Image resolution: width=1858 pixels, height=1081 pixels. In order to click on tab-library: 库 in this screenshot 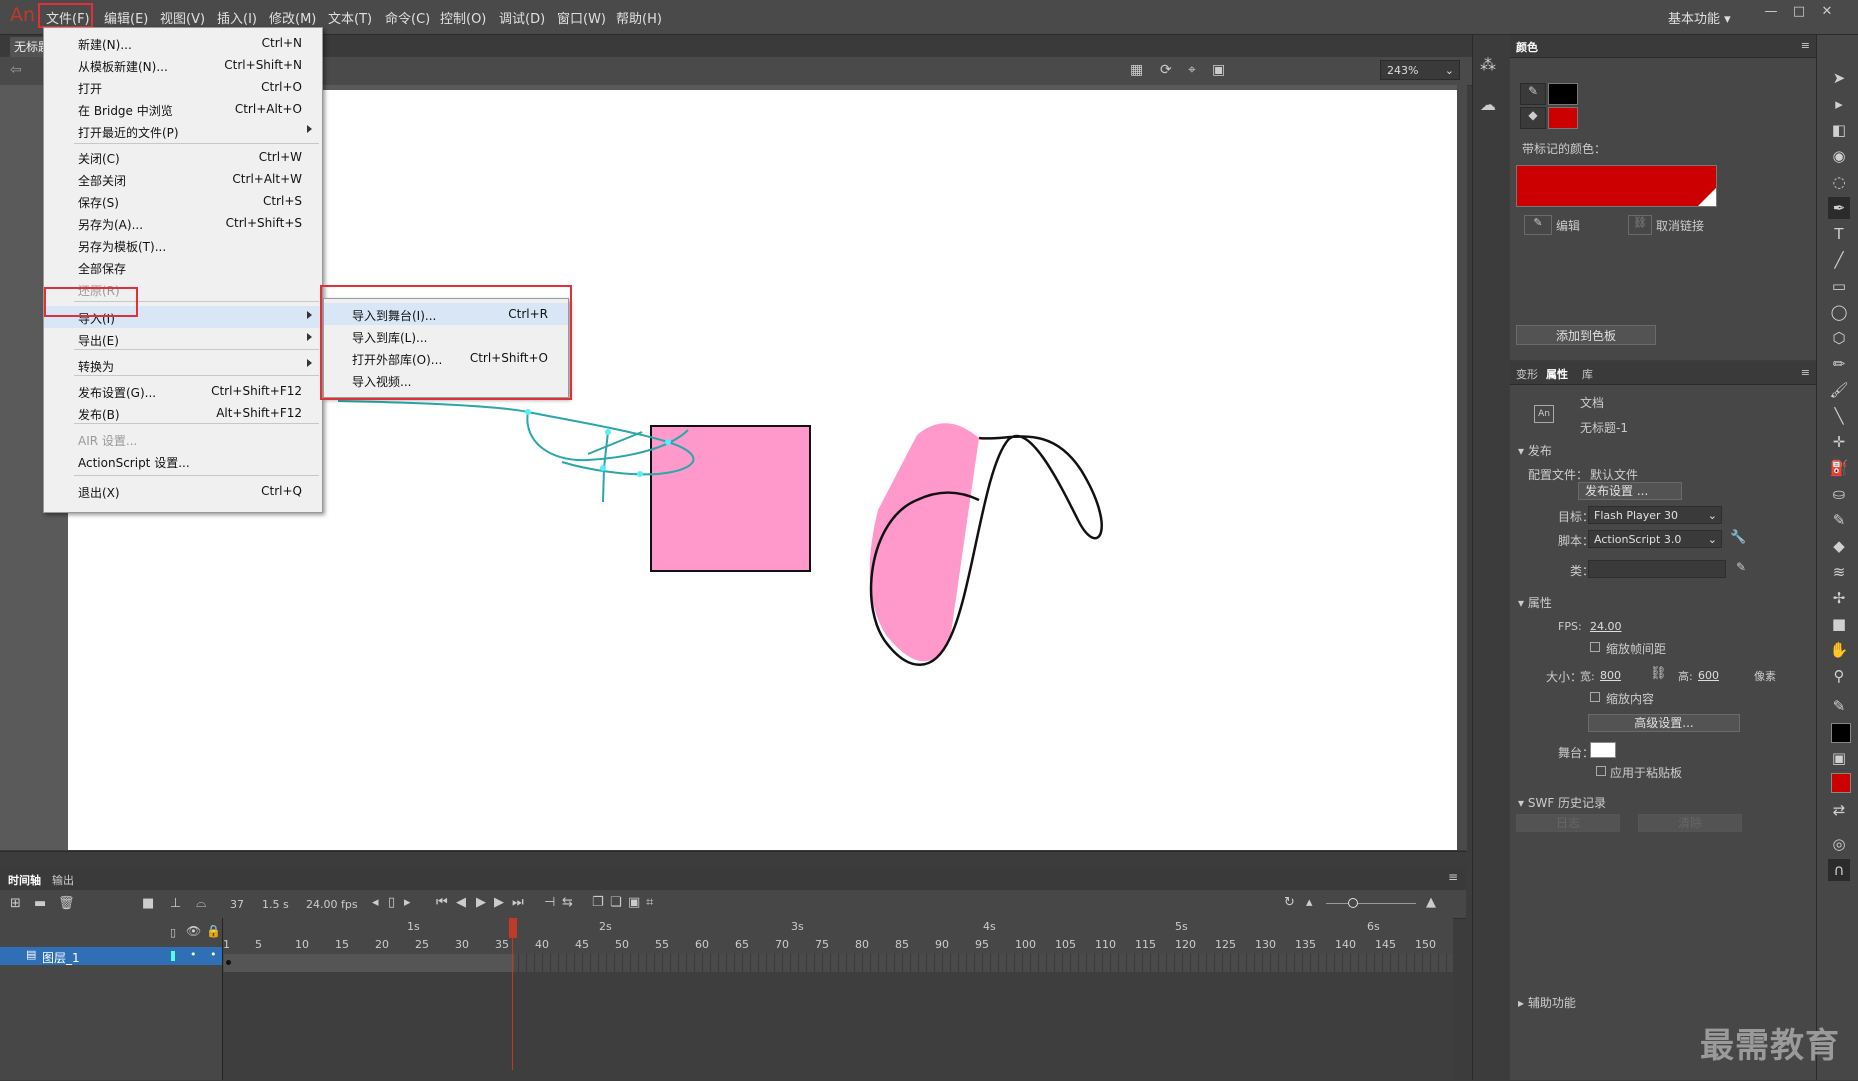, I will do `click(1587, 374)`.